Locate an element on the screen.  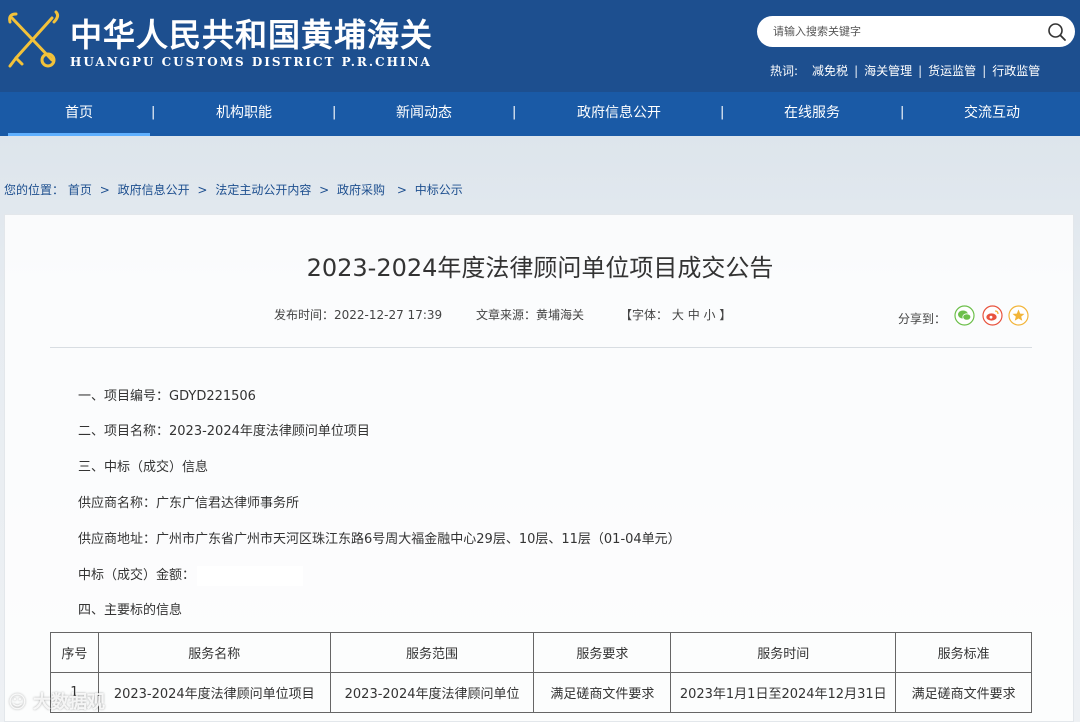
award-amount-redacted is located at coordinates (250, 575).